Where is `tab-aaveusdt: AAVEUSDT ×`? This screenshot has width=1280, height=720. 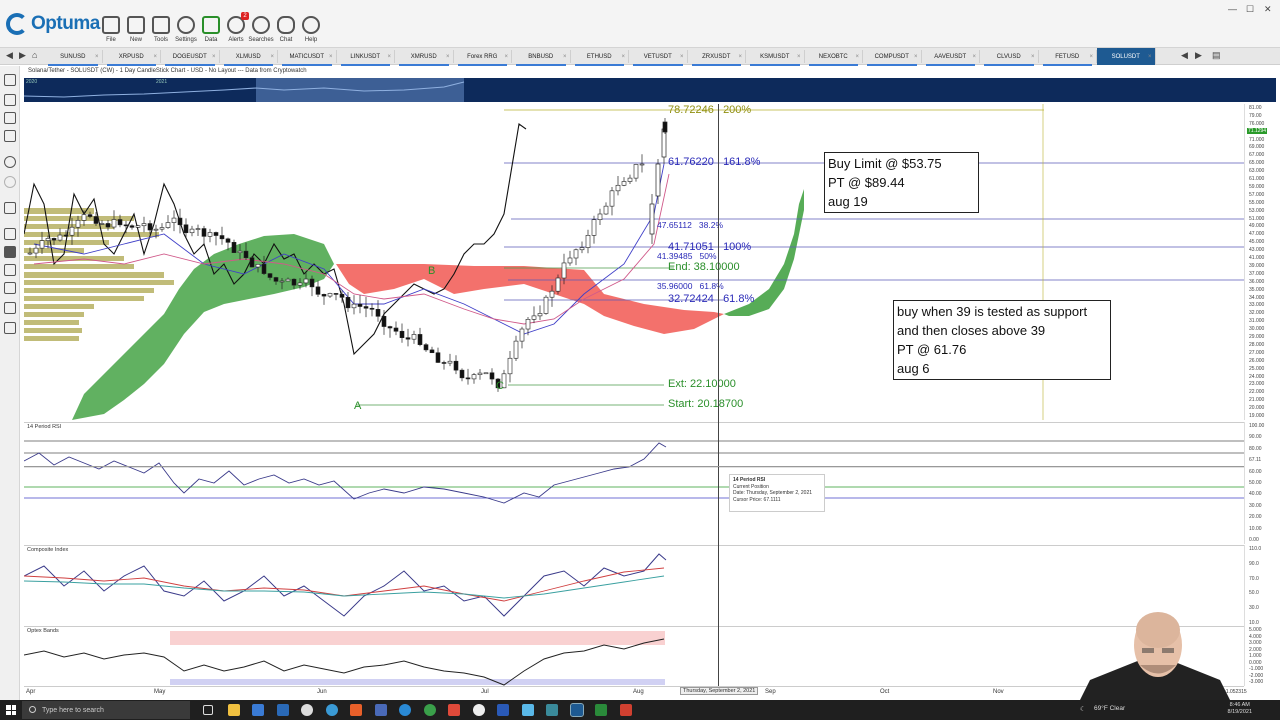
tab-aaveusdt: AAVEUSDT × is located at coordinates (951, 58).